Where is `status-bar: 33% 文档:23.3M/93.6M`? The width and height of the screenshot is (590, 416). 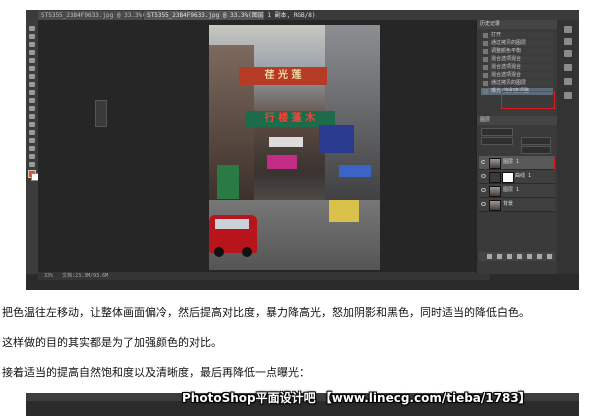
status-bar: 33% 文档:23.3M/93.6M is located at coordinates (264, 276).